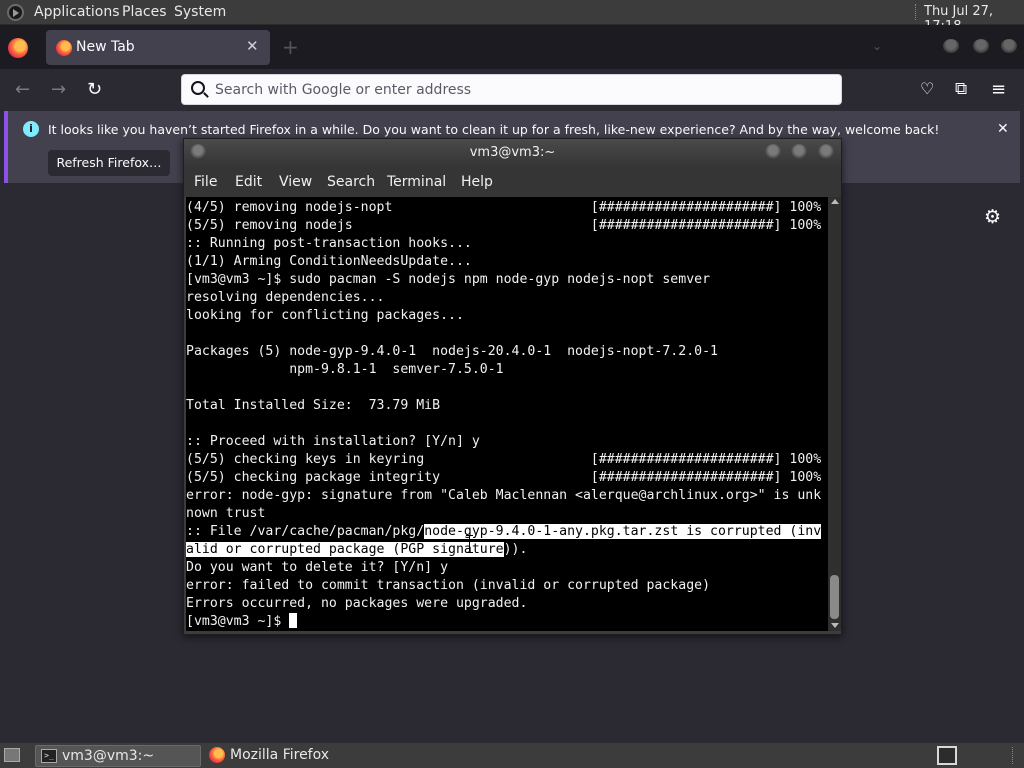 The height and width of the screenshot is (768, 1024). What do you see at coordinates (835, 201) in the screenshot?
I see `scroll-up-icon` at bounding box center [835, 201].